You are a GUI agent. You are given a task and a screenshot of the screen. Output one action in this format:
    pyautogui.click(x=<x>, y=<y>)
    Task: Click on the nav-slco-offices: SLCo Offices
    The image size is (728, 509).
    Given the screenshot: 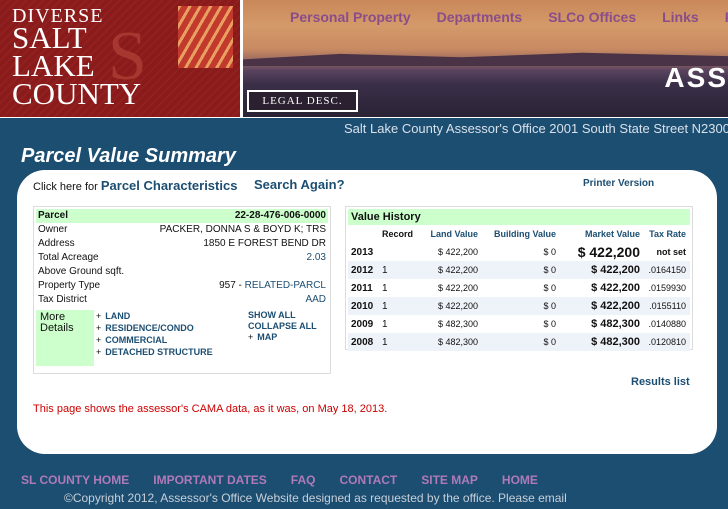 What is the action you would take?
    pyautogui.click(x=592, y=17)
    